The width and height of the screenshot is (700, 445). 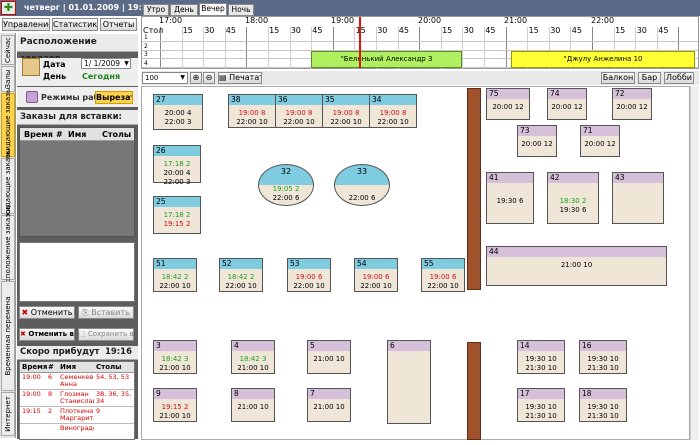 What do you see at coordinates (118, 24) in the screenshot?
I see `reports-button: Отчеты` at bounding box center [118, 24].